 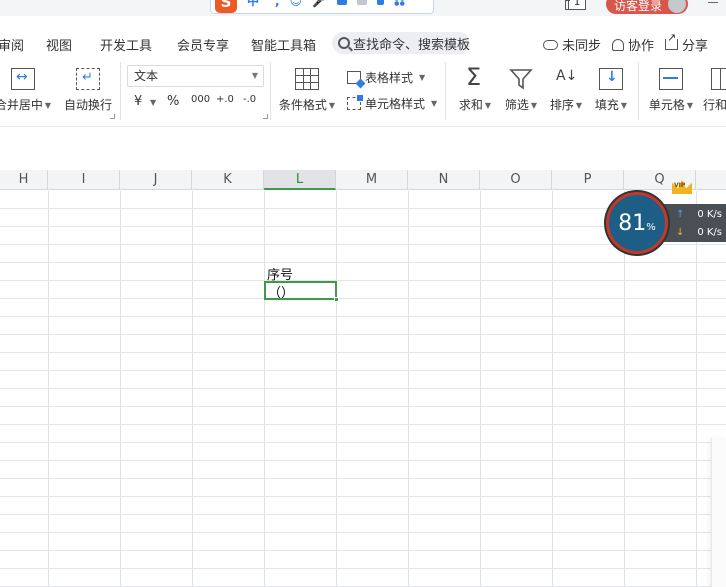 What do you see at coordinates (225, 99) in the screenshot?
I see `increase-decimal-button: +.0` at bounding box center [225, 99].